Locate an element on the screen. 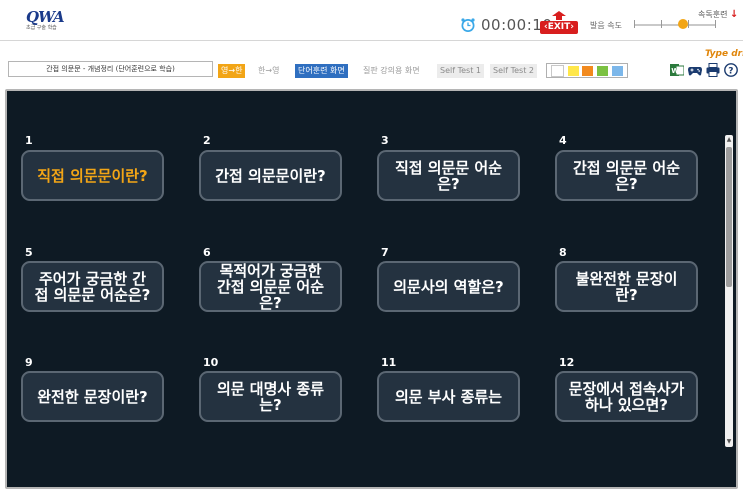  lesson-title: 간접 의문문 - 개념정리 (단어훈련으로 학습) is located at coordinates (110, 69).